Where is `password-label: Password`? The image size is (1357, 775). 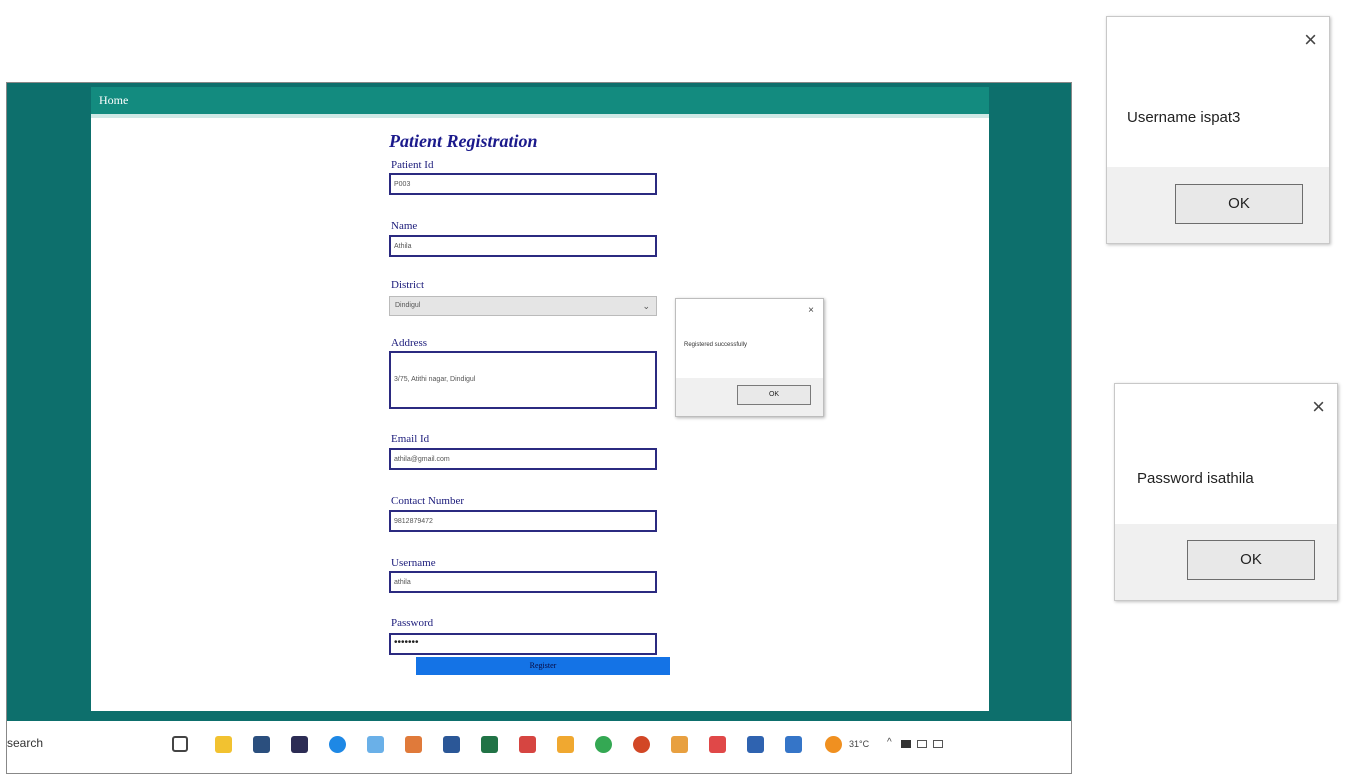
password-label: Password is located at coordinates (412, 623).